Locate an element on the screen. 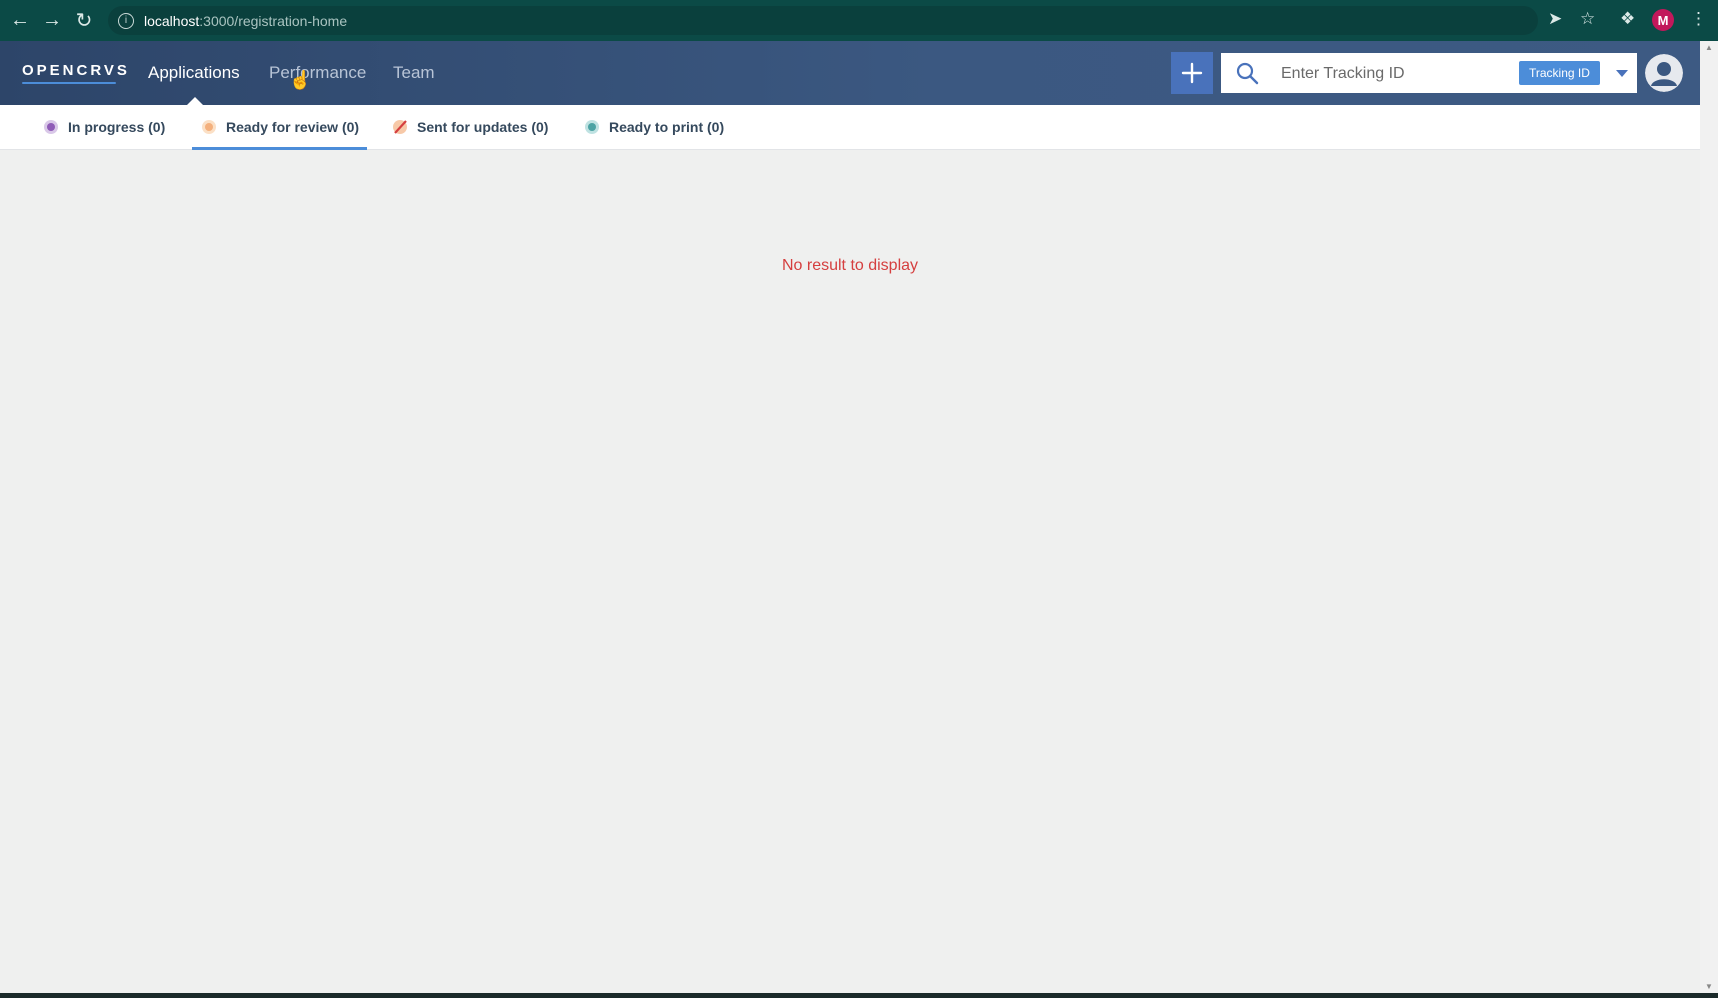 This screenshot has width=1718, height=998. ready-for-review-icon is located at coordinates (209, 127).